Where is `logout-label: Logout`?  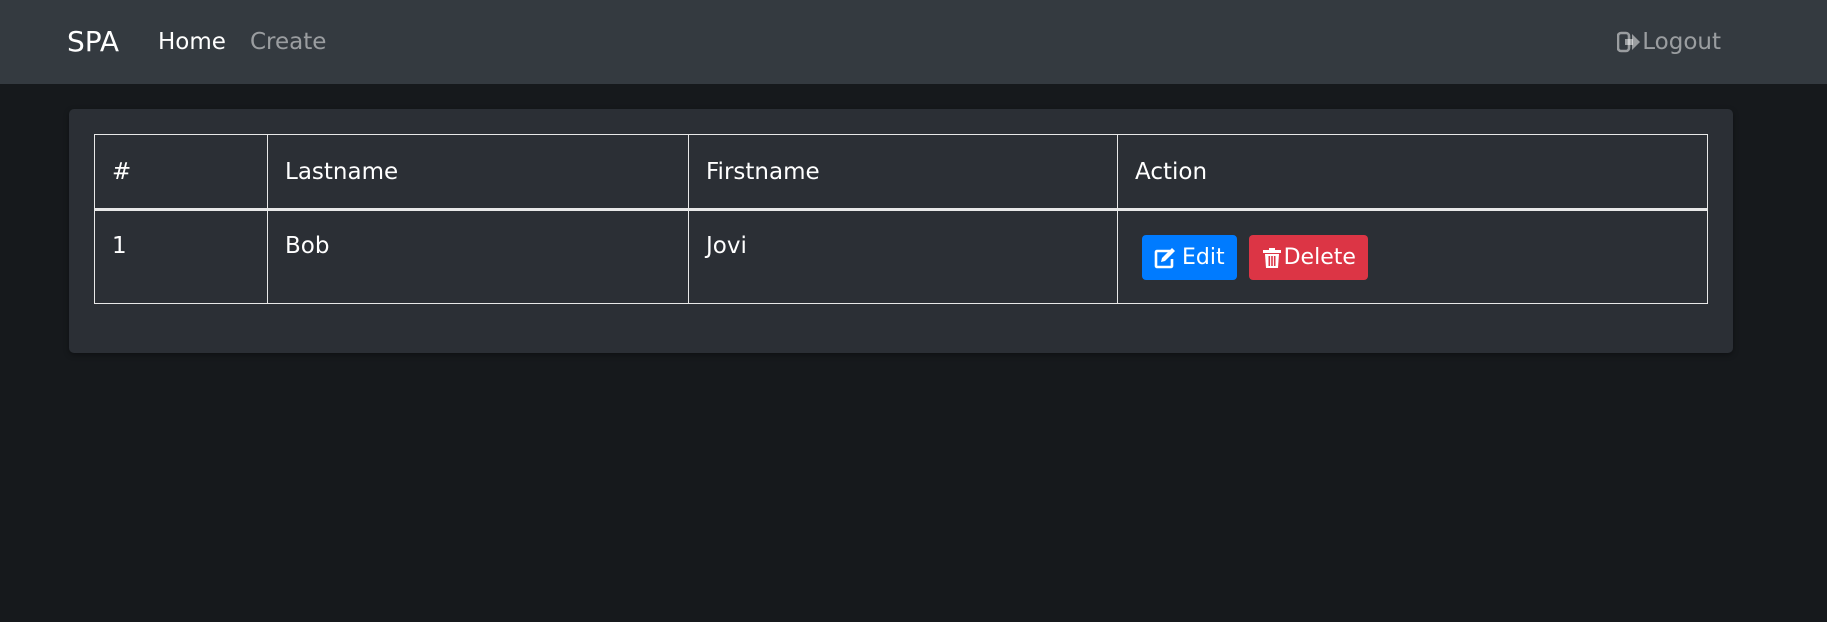 logout-label: Logout is located at coordinates (1681, 42).